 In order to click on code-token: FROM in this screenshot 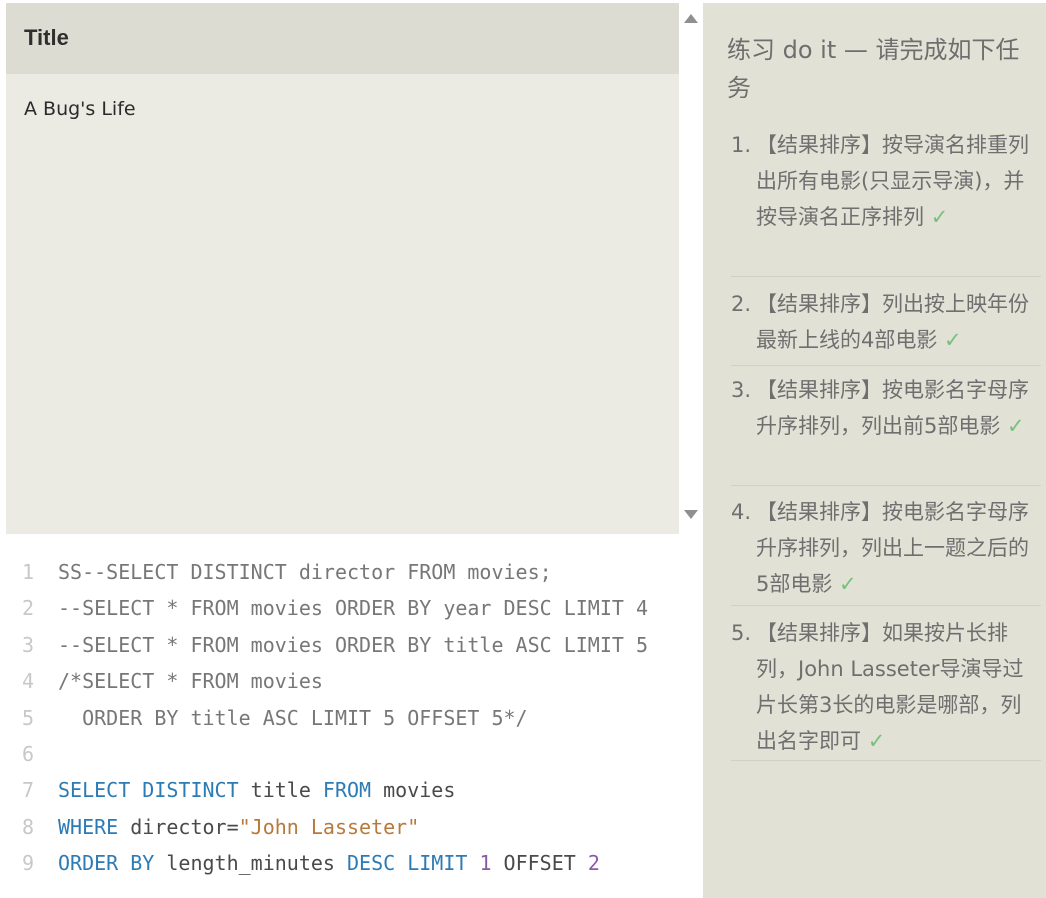, I will do `click(347, 790)`.